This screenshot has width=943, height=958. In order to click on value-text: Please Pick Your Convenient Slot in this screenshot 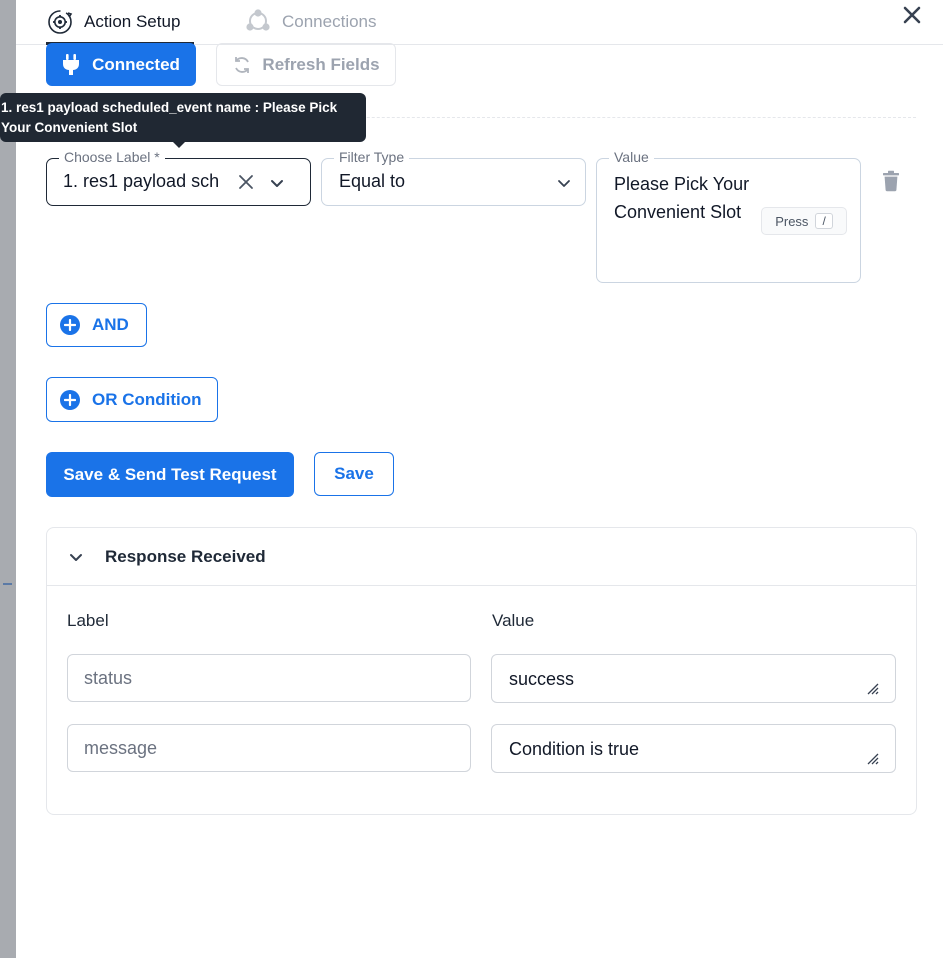, I will do `click(682, 198)`.